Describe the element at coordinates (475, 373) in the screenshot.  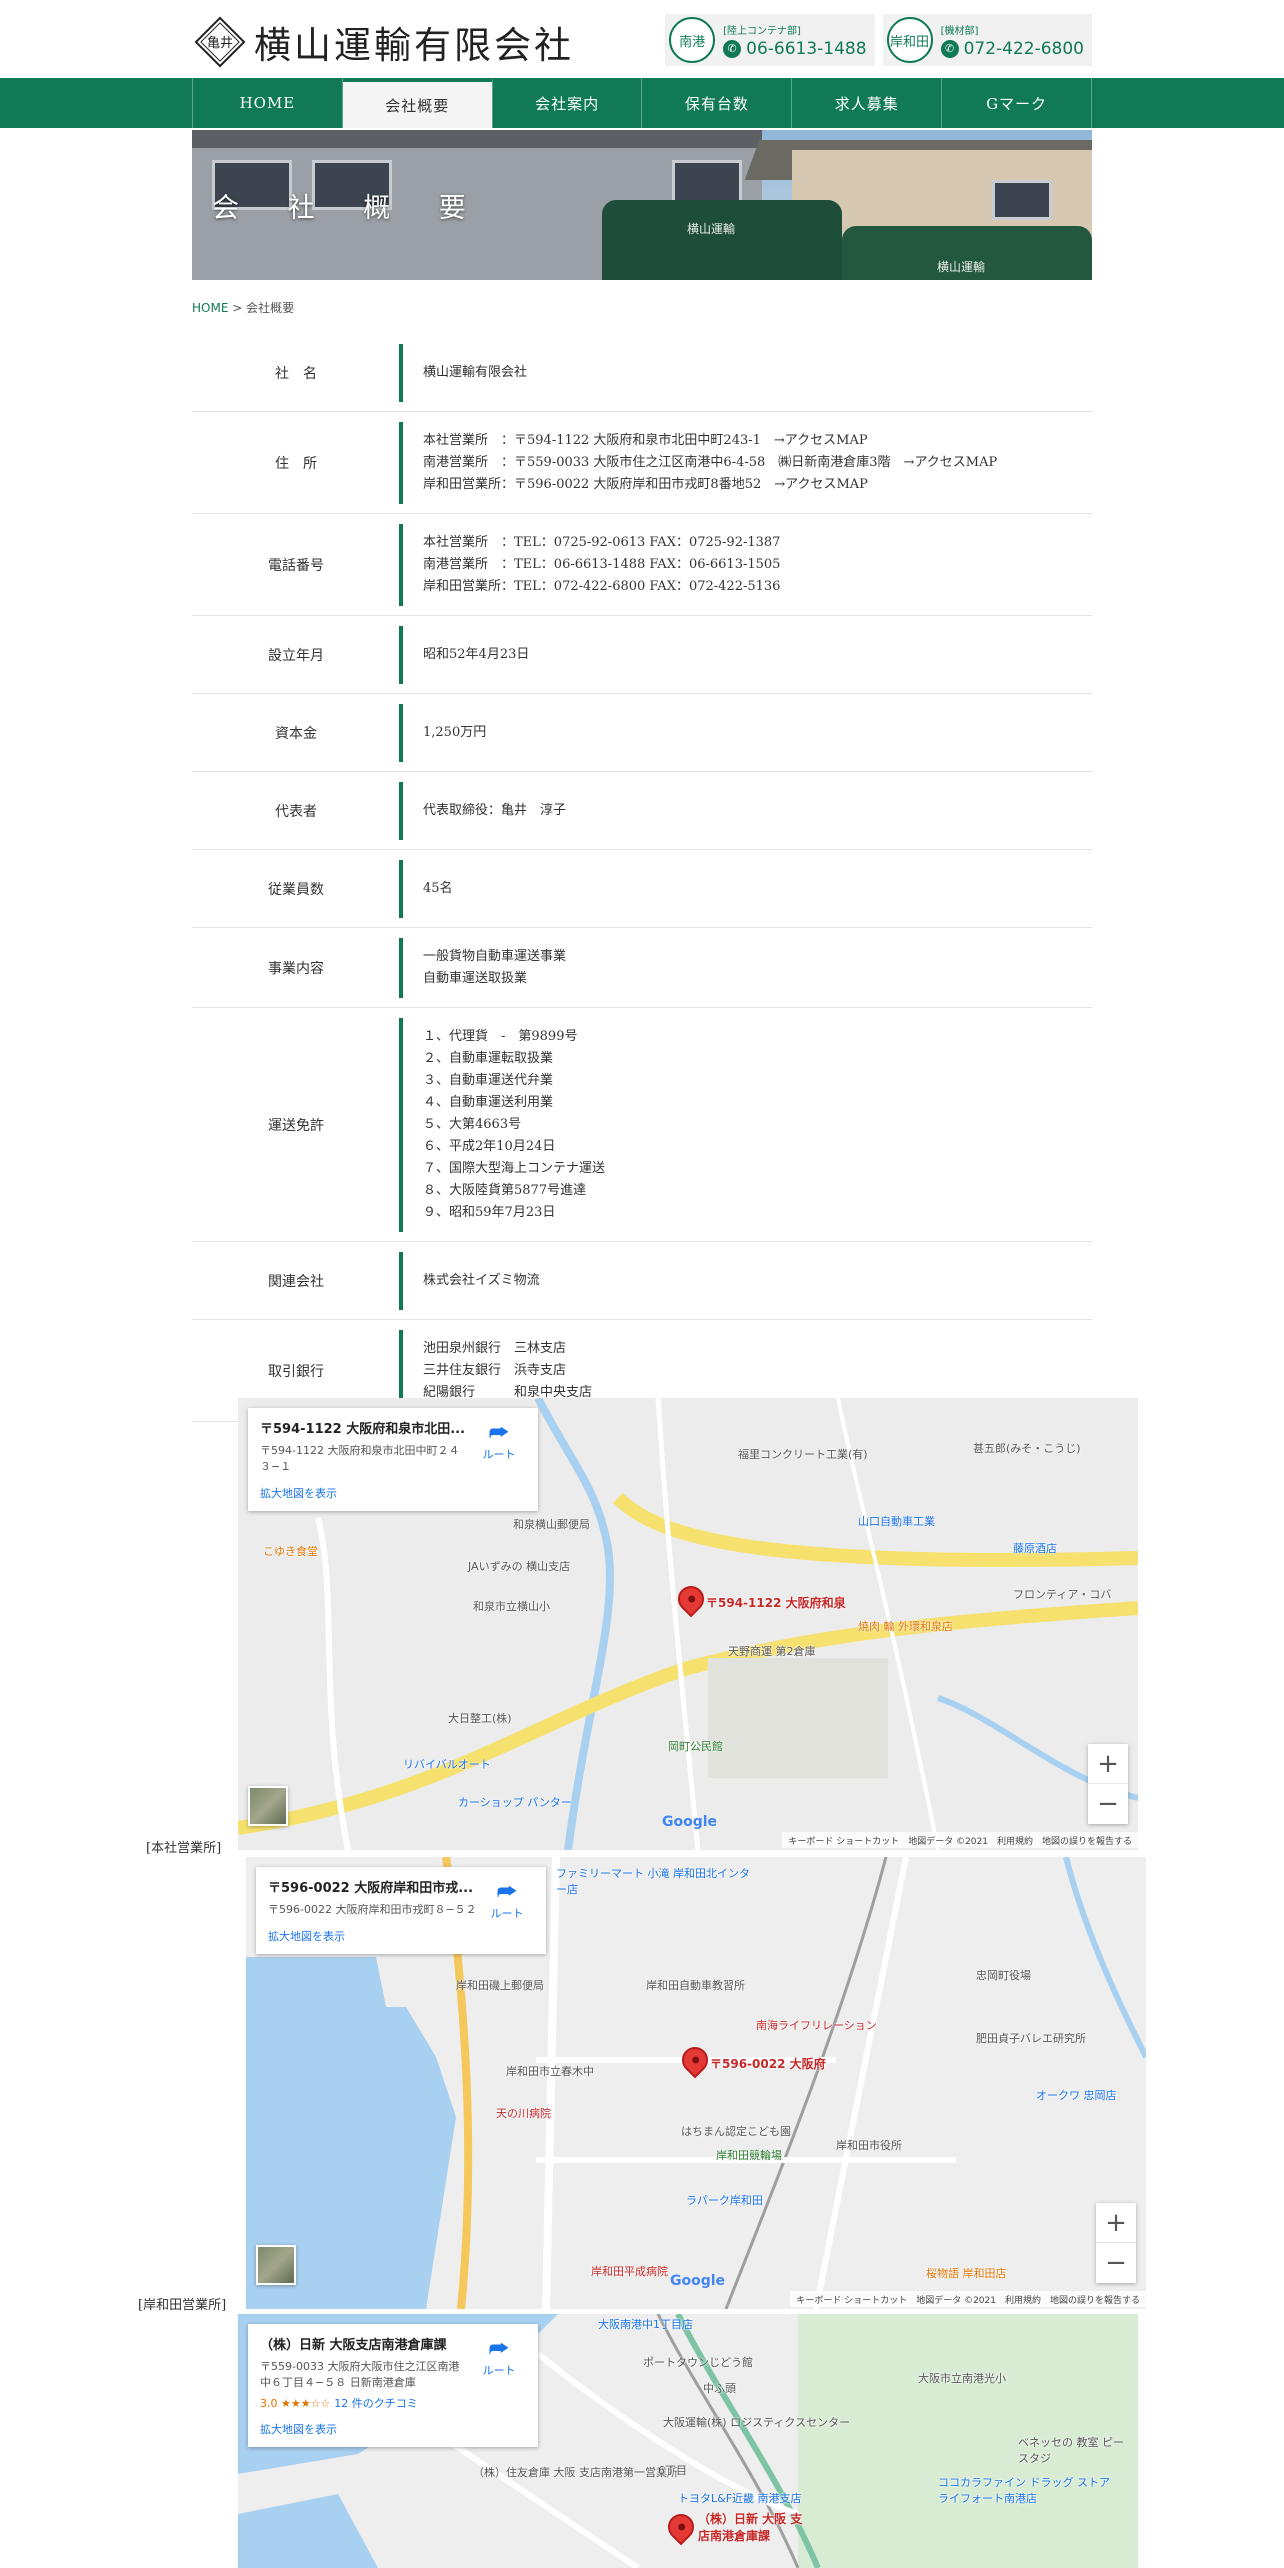
I see `info-row-value: 横山運輸有限会社` at that location.